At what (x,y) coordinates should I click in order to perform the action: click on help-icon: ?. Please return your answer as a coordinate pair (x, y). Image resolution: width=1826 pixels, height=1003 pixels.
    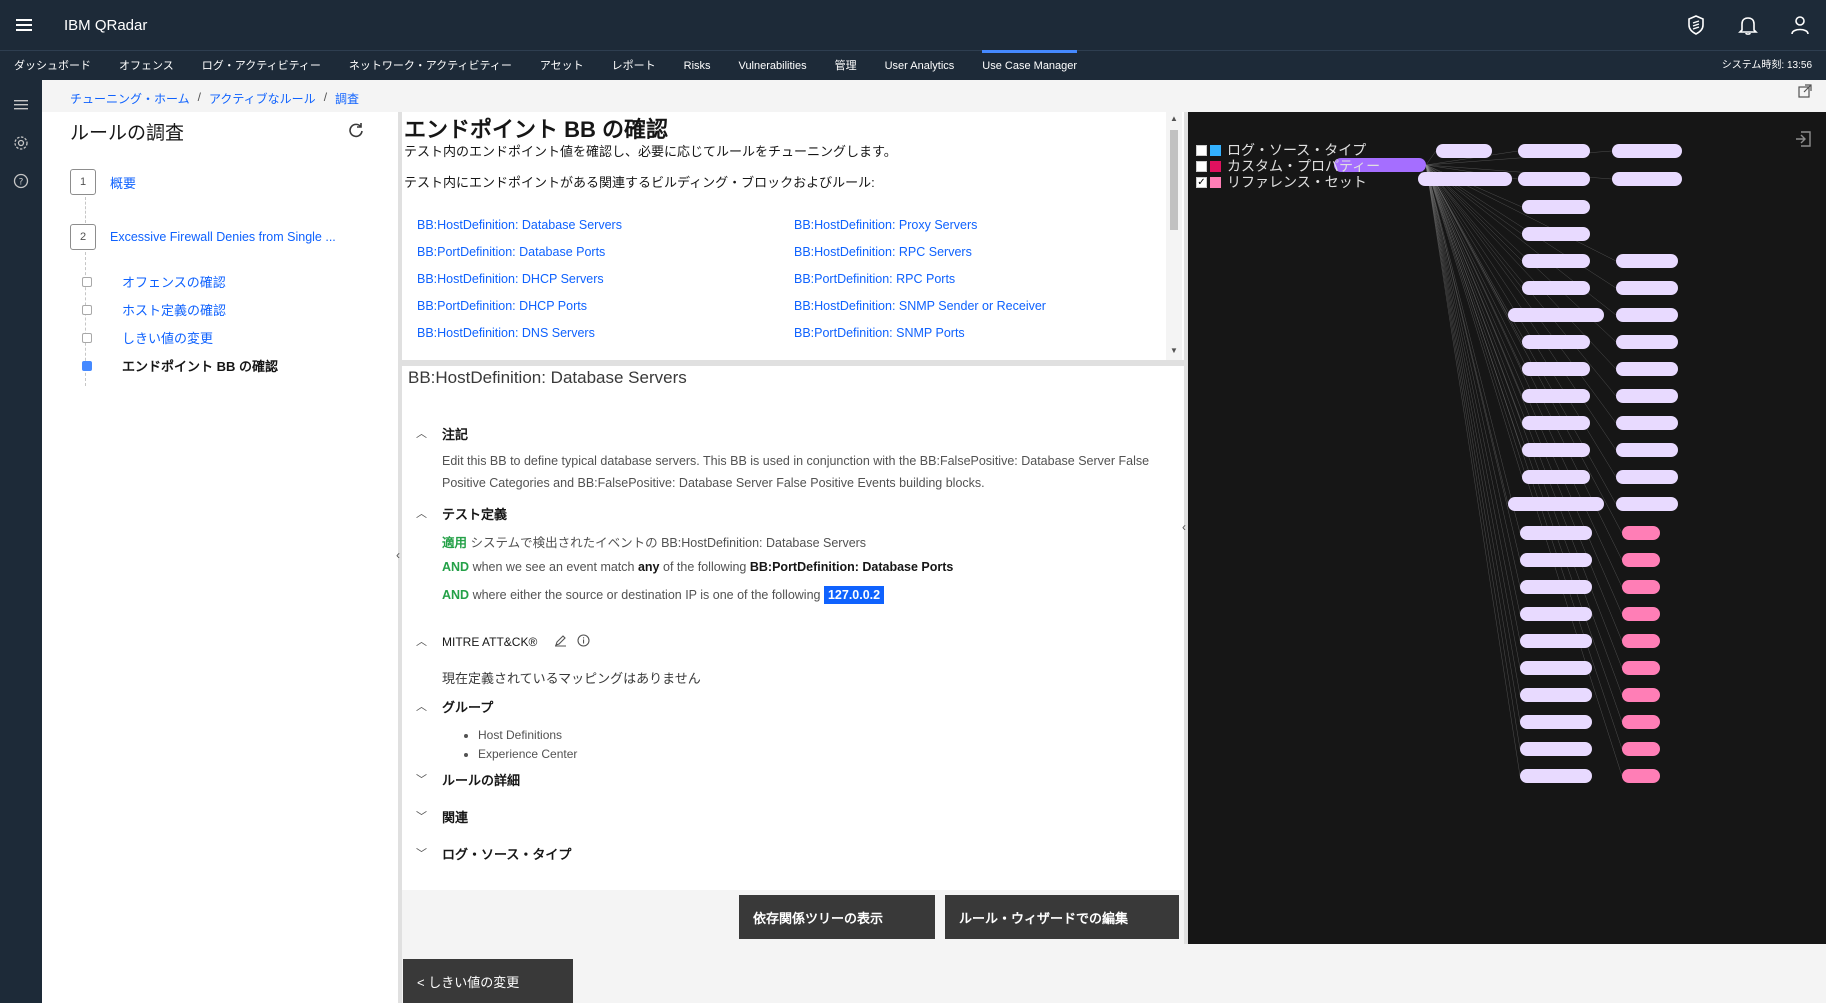
    Looking at the image, I should click on (21, 181).